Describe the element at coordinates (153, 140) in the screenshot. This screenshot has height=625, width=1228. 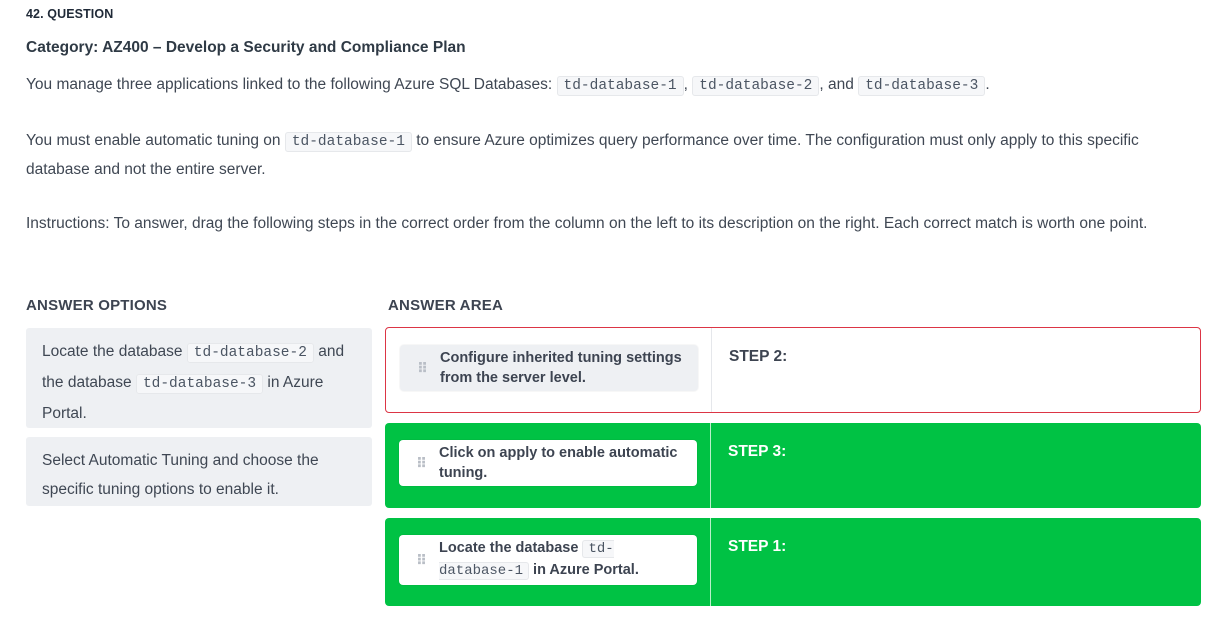
I see `p2-text1: You must enable automatic tuning on` at that location.